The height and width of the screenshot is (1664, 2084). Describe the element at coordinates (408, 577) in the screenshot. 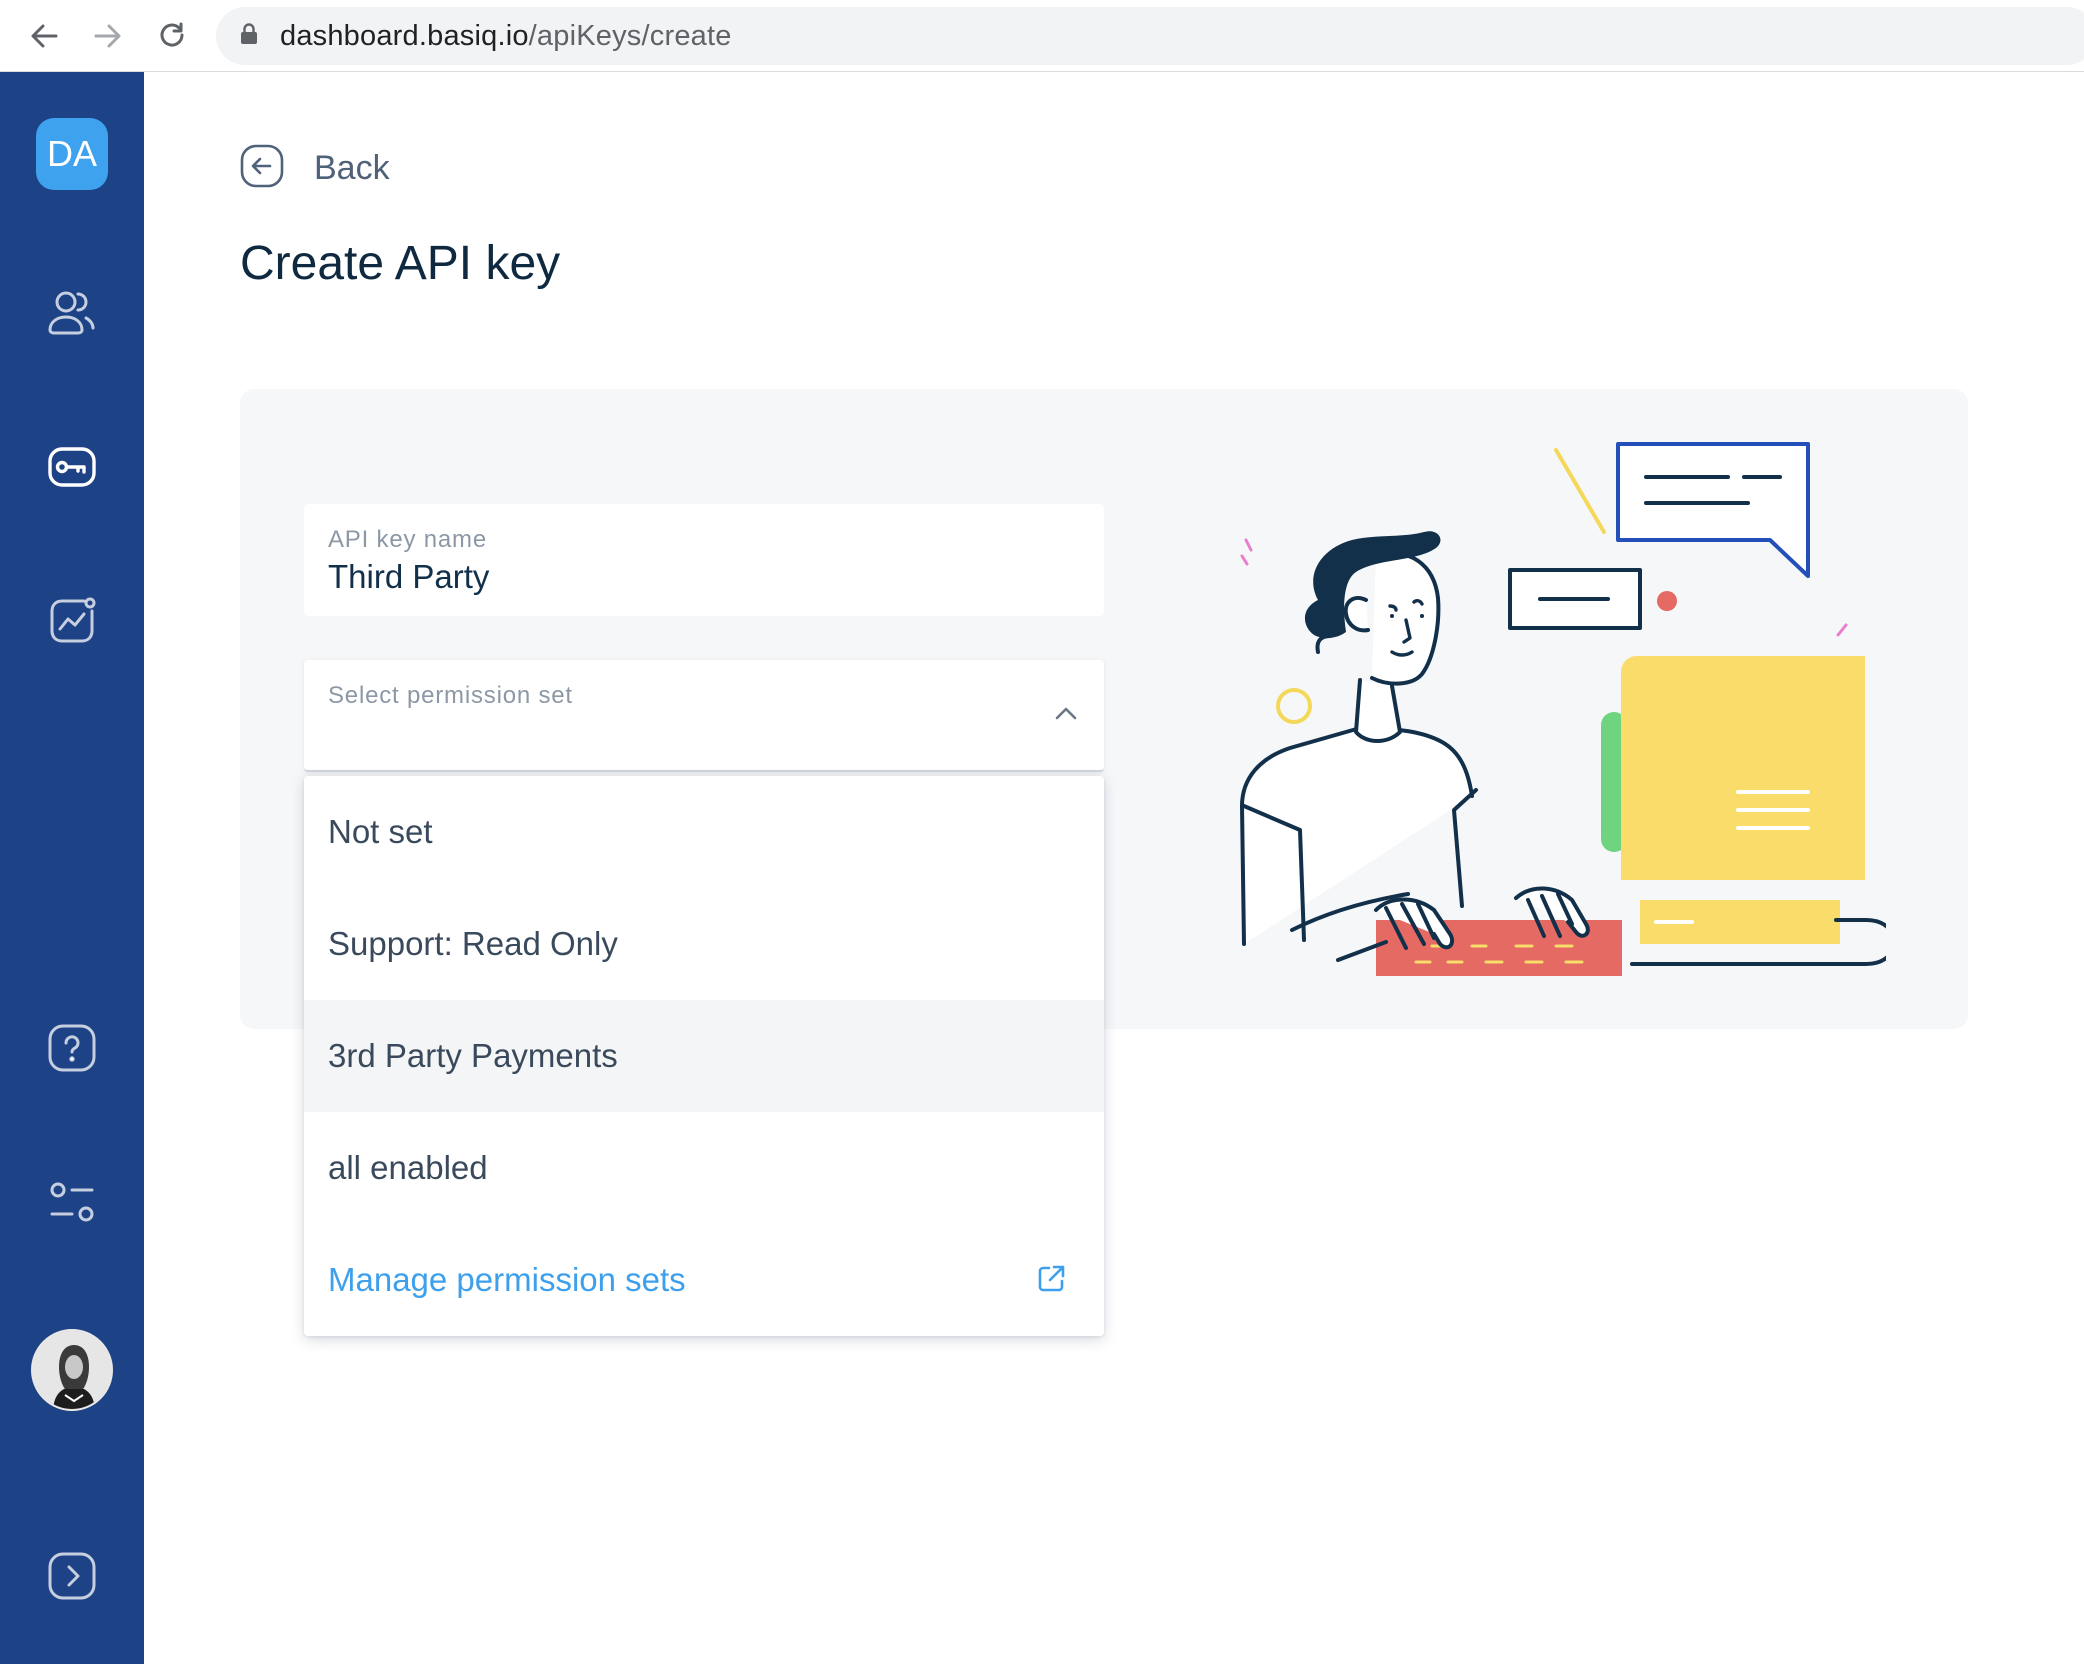

I see `api-key-name-value: Third Party` at that location.